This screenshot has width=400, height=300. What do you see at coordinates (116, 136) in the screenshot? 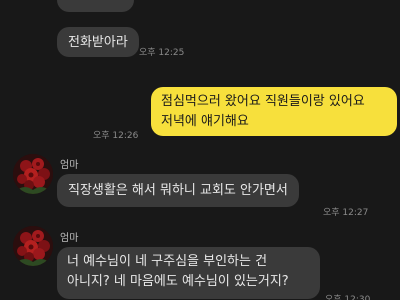
I see `message-timestamp: 오후 12:26` at bounding box center [116, 136].